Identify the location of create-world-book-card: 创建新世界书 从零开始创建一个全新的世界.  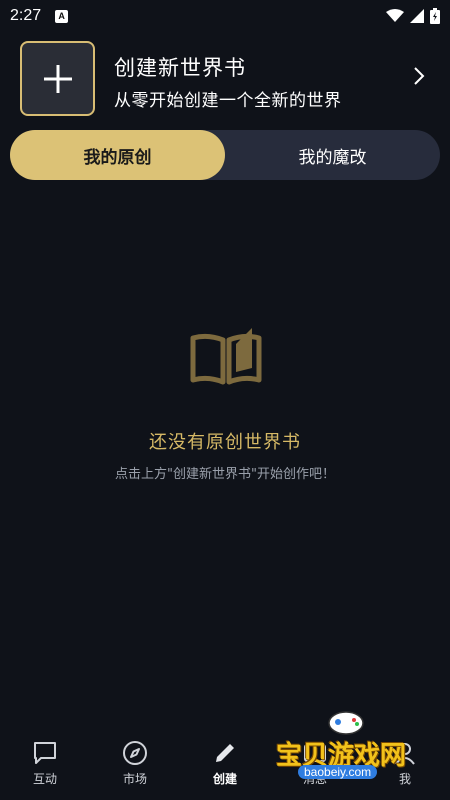
(225, 78).